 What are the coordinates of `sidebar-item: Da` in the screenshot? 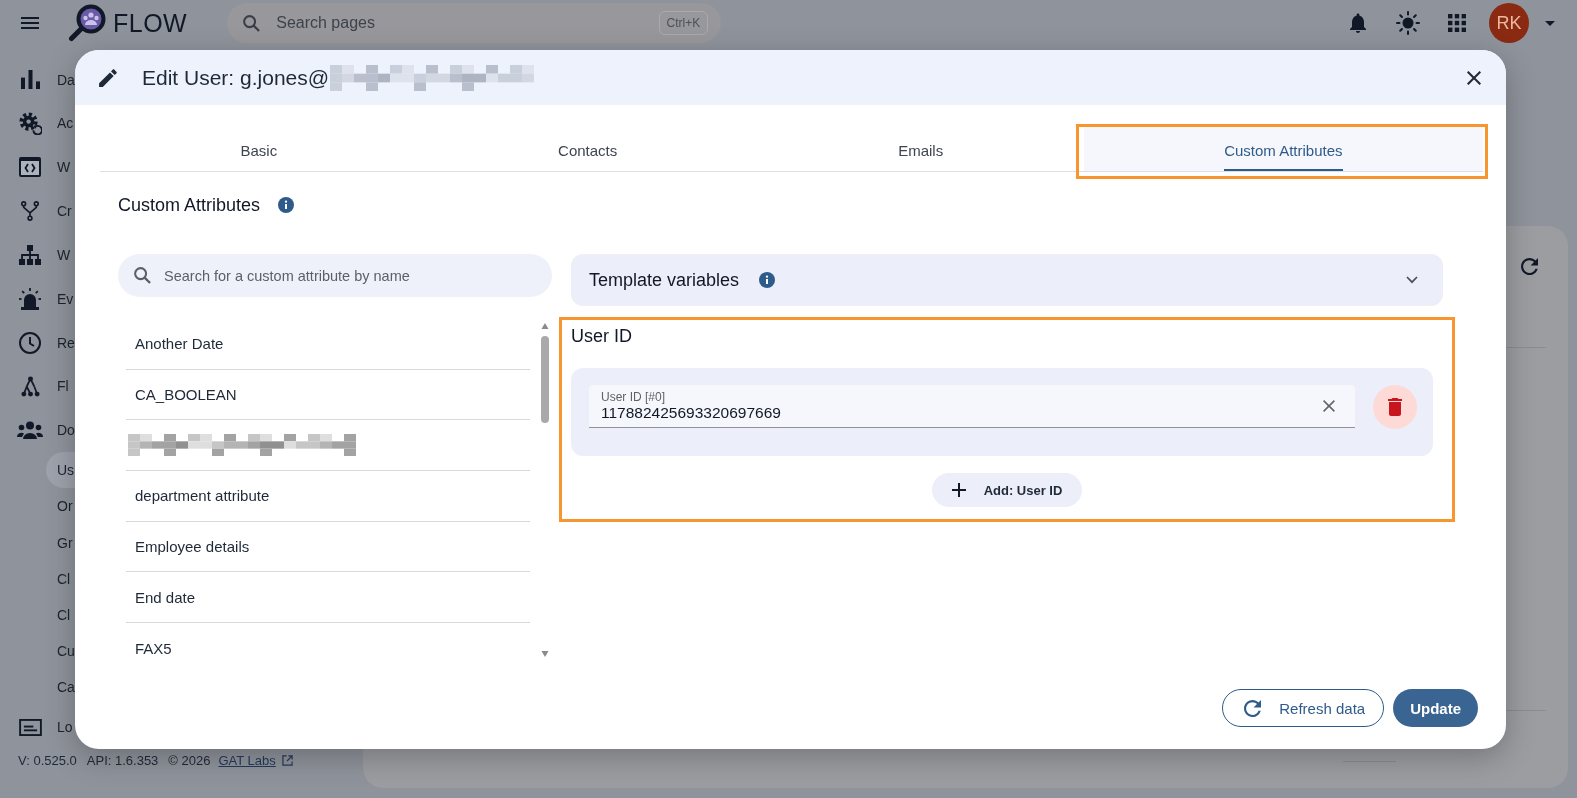 It's located at (37, 79).